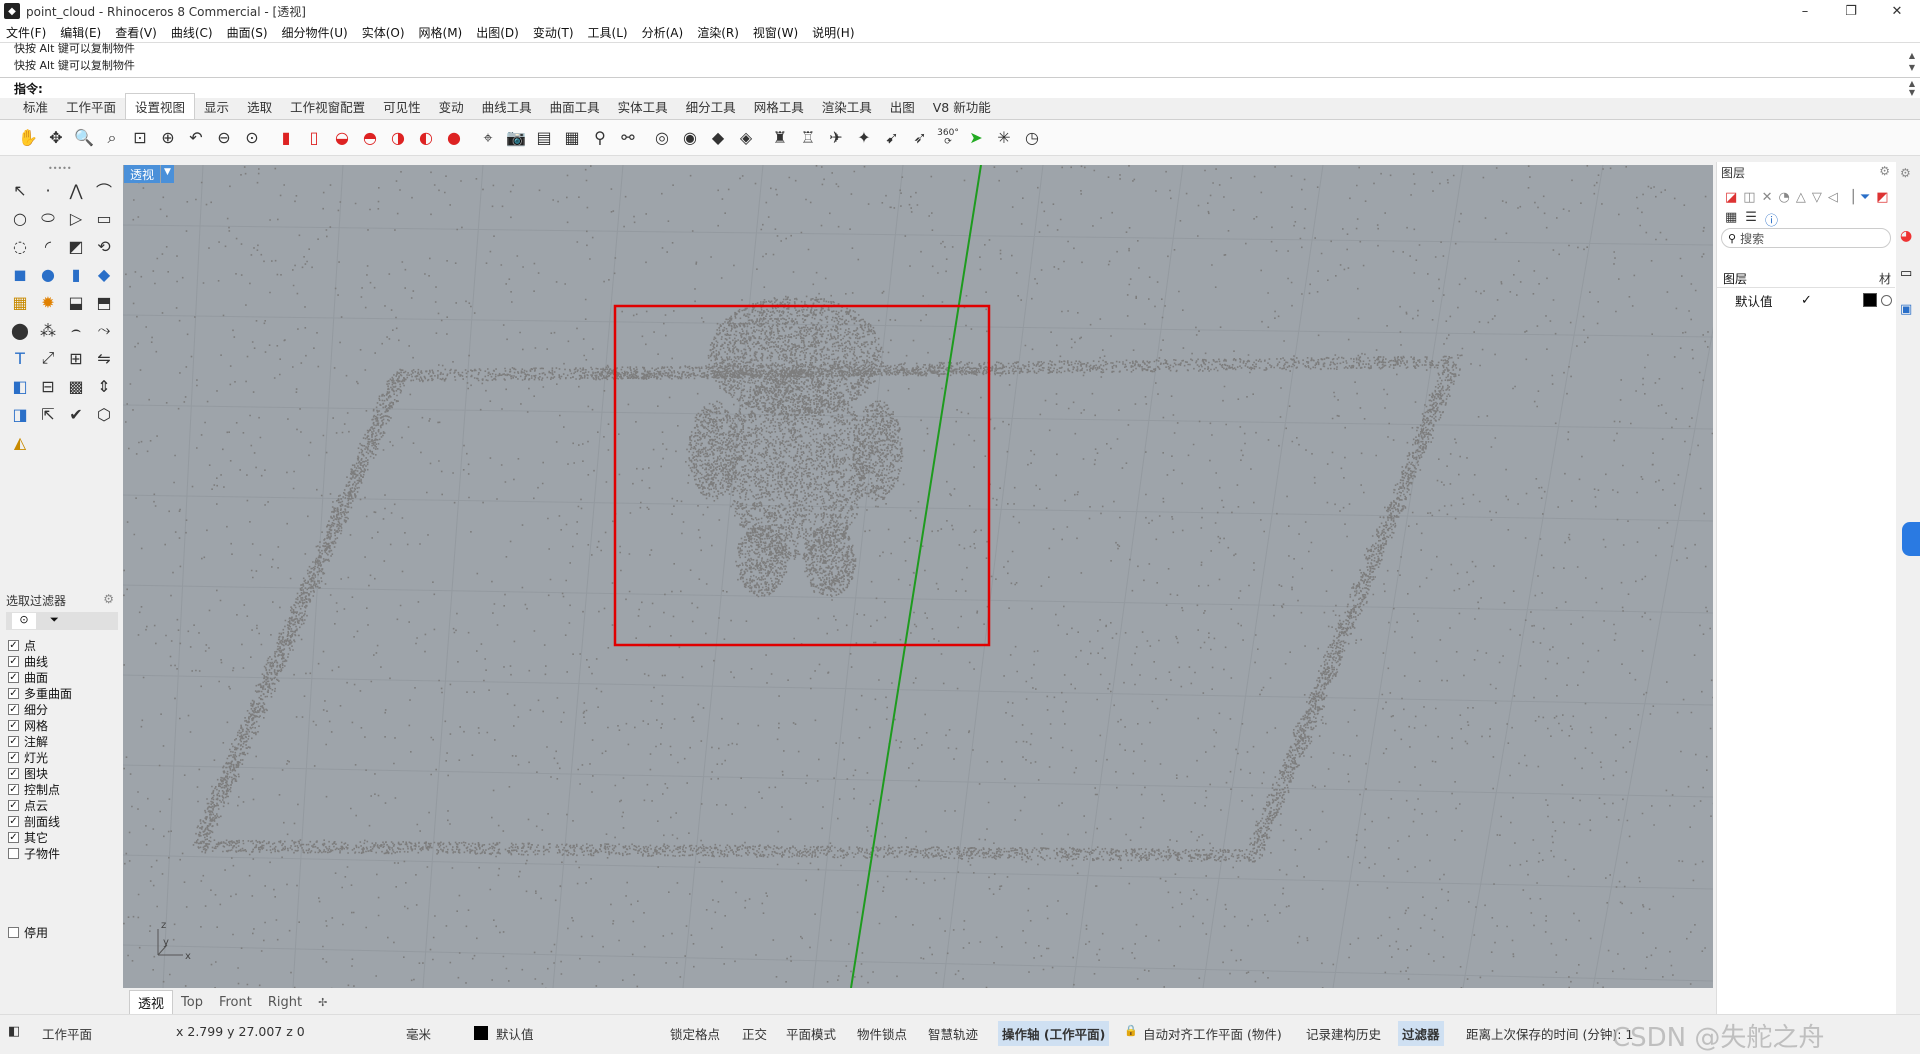 This screenshot has width=1920, height=1054. Describe the element at coordinates (286, 138) in the screenshot. I see `camera-red-icon: ▮` at that location.